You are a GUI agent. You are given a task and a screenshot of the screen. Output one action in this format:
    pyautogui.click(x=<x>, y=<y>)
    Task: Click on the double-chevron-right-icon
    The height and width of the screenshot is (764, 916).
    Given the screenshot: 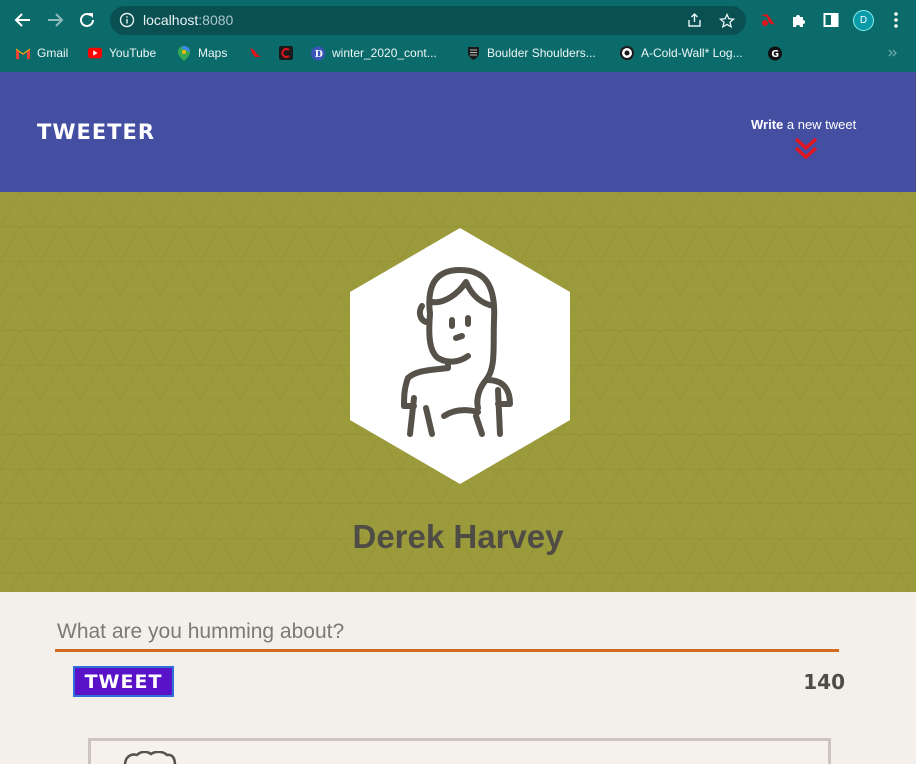 What is the action you would take?
    pyautogui.click(x=892, y=53)
    